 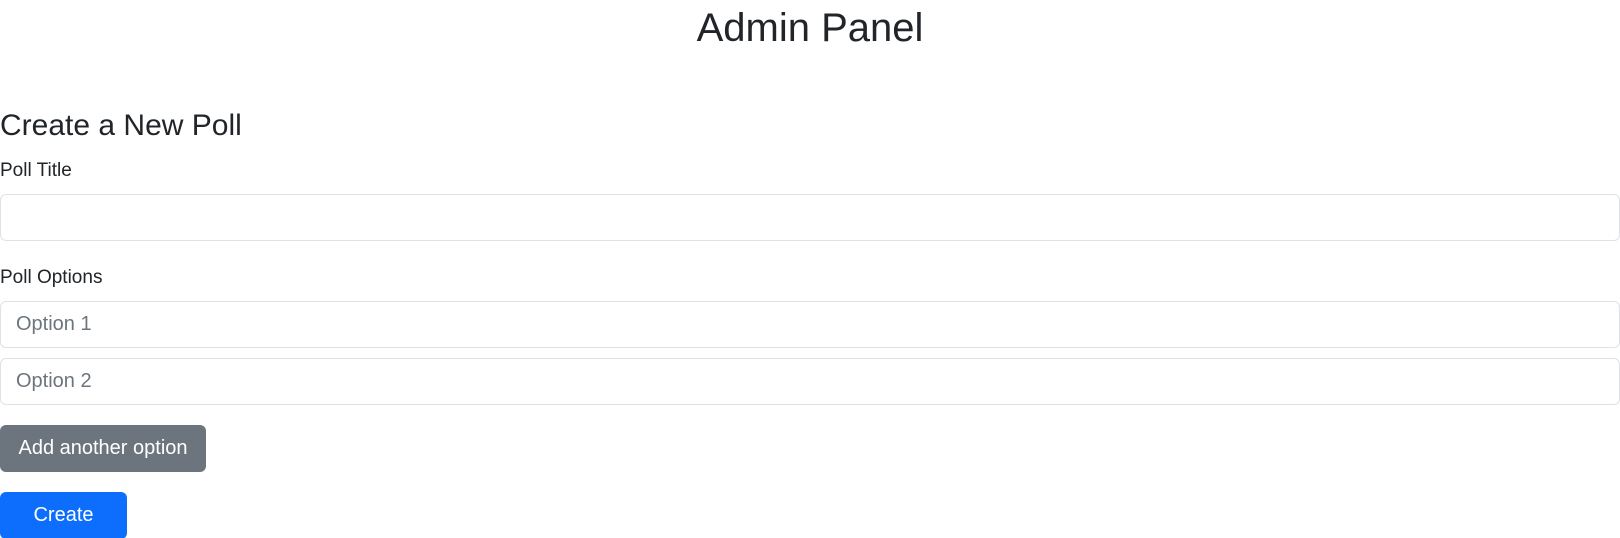 I want to click on poll-title-label: Poll Title, so click(x=36, y=170).